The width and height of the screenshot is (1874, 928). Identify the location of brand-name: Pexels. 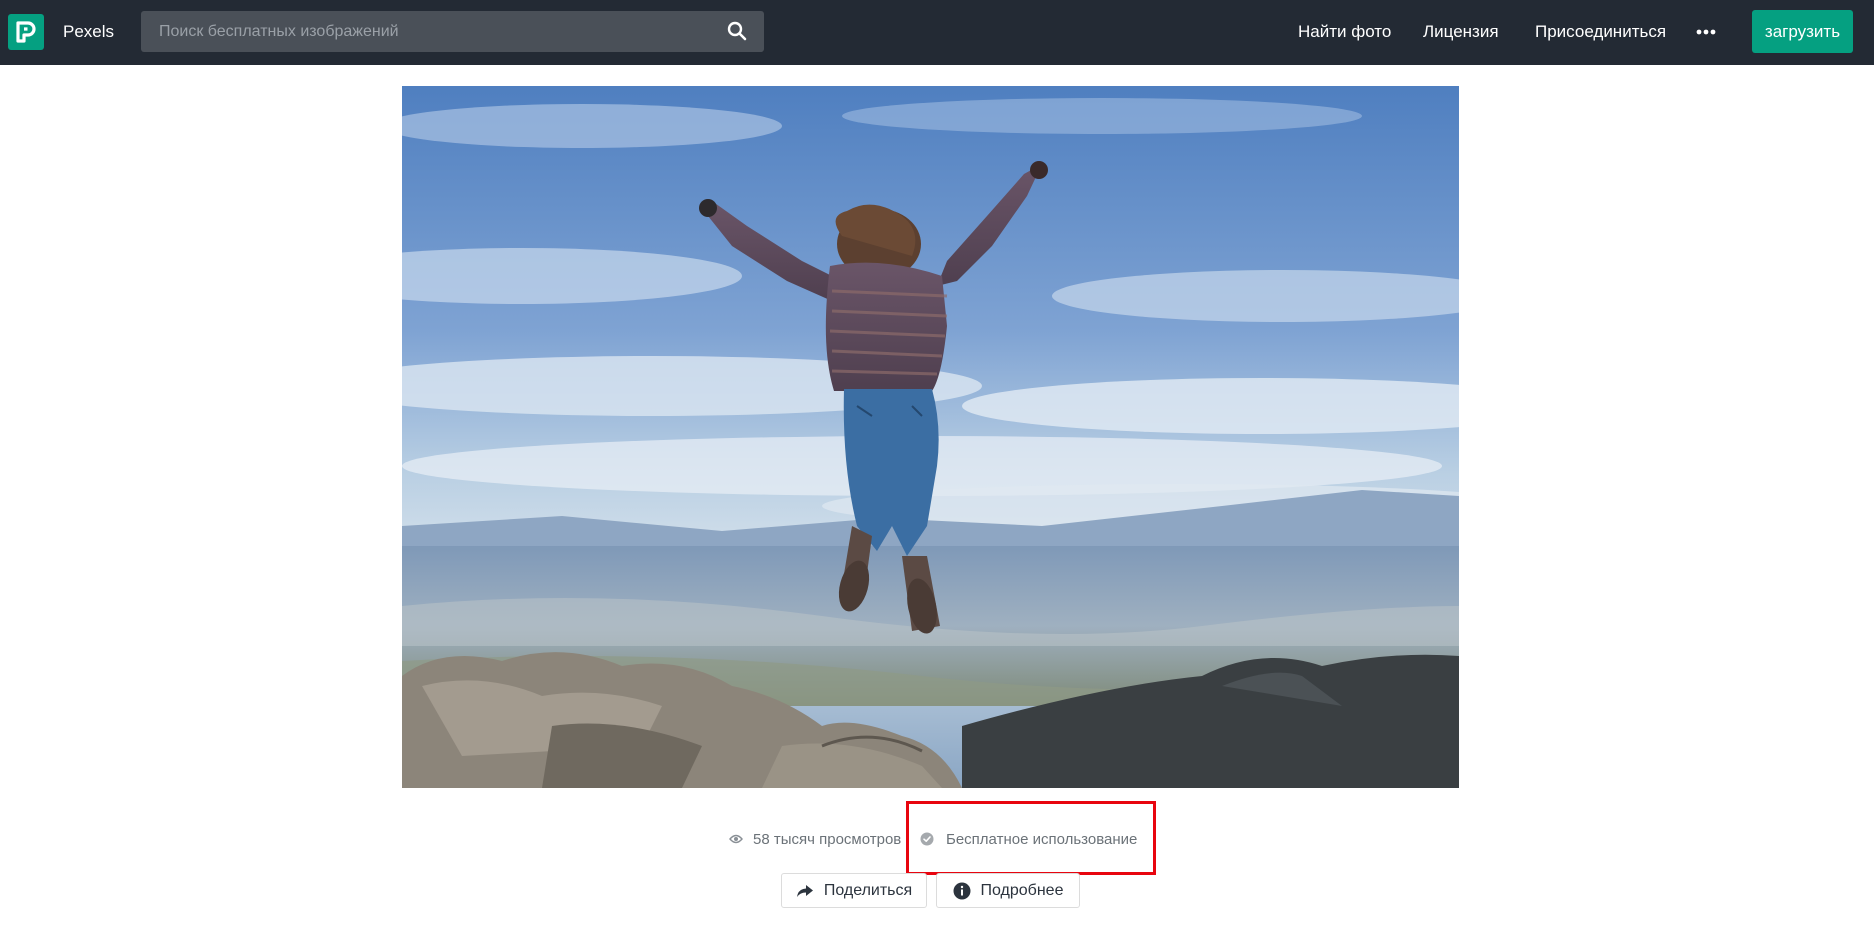
(88, 32).